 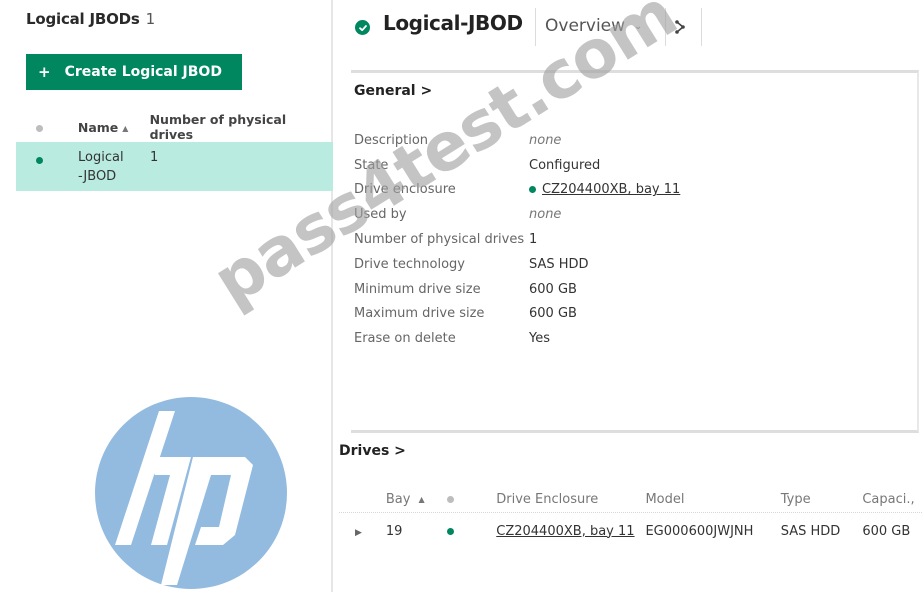 I want to click on property-label: Maximum drive size, so click(x=419, y=314).